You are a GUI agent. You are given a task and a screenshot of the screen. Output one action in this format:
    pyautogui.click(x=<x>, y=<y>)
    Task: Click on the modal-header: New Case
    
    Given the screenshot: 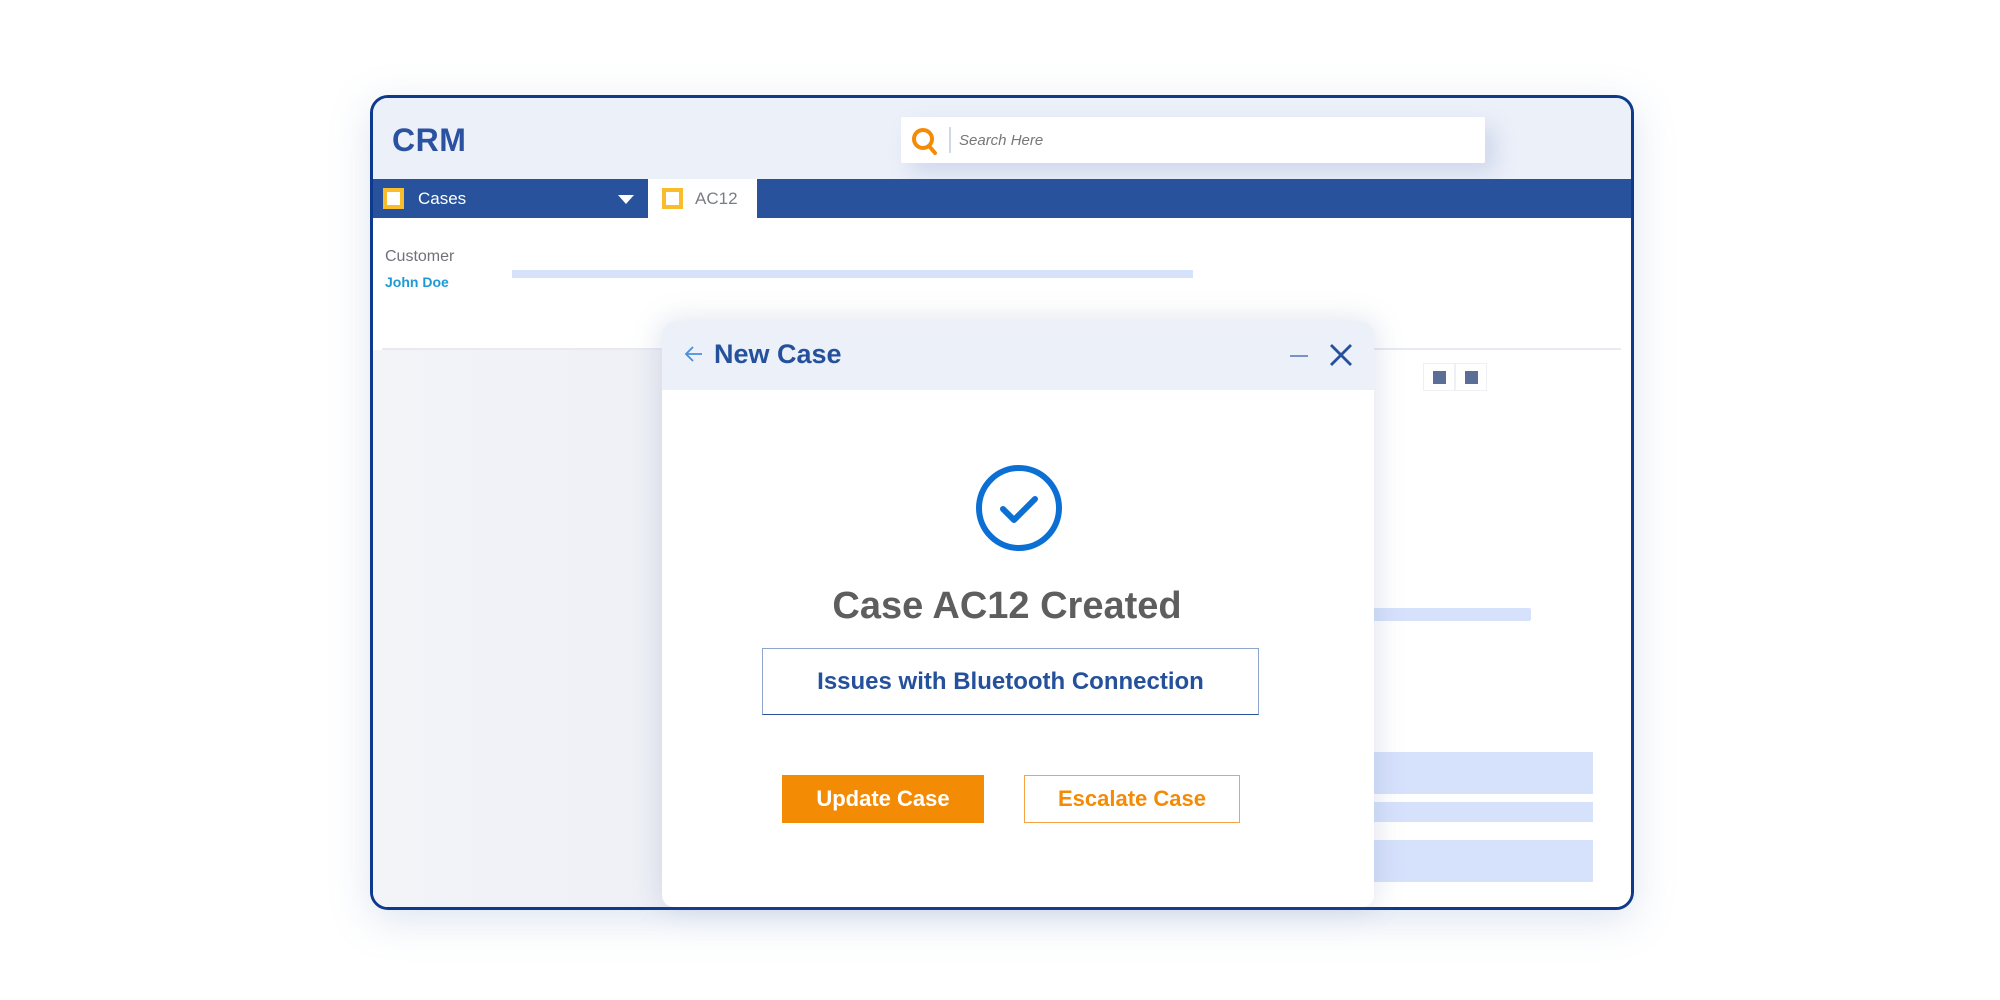 What is the action you would take?
    pyautogui.click(x=1018, y=356)
    